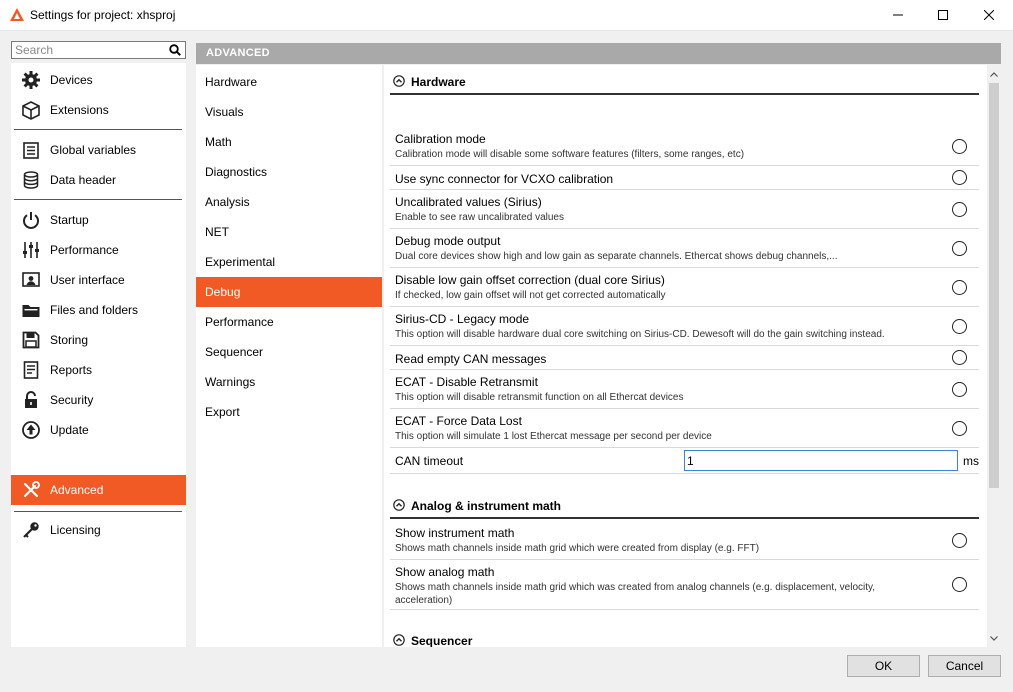  I want to click on section-header-analog-math: Analog & instrument math, so click(684, 505).